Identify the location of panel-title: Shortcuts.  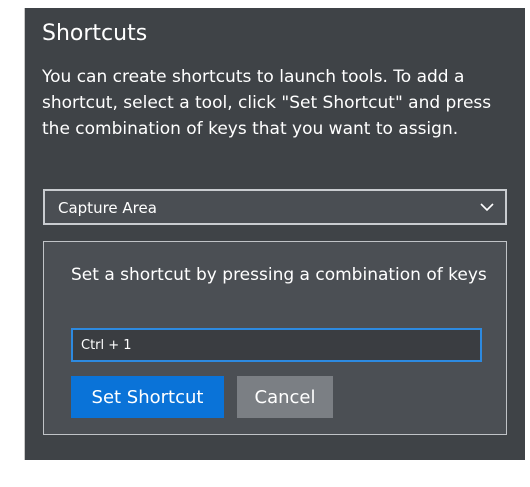
(95, 33).